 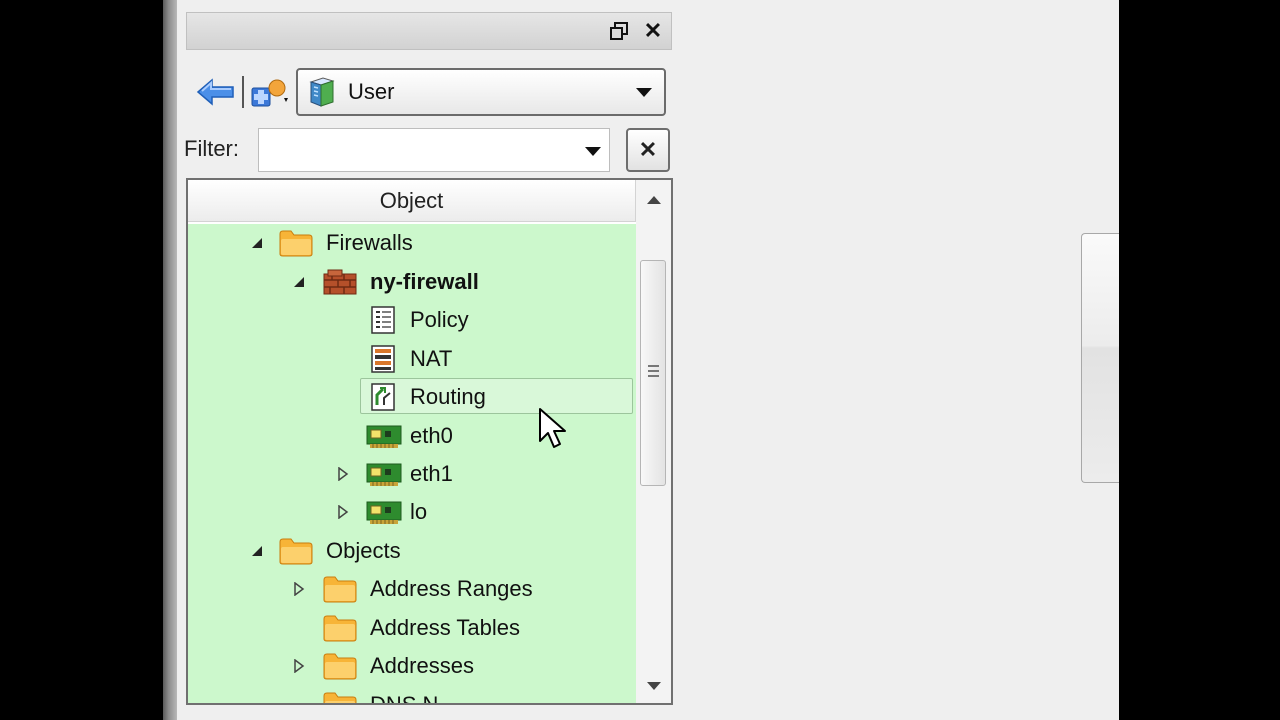 I want to click on tree-row: ny-firewall, so click(x=412, y=282).